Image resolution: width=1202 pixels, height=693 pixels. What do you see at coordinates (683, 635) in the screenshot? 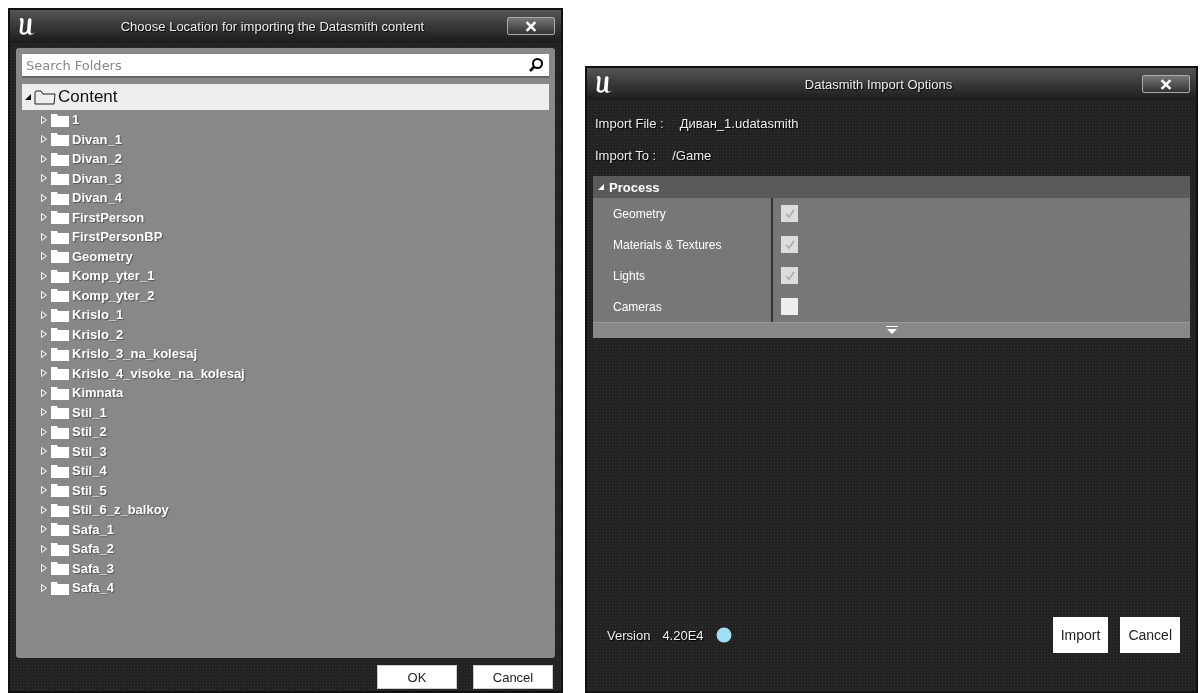
I see `version-number: 4.20E4` at bounding box center [683, 635].